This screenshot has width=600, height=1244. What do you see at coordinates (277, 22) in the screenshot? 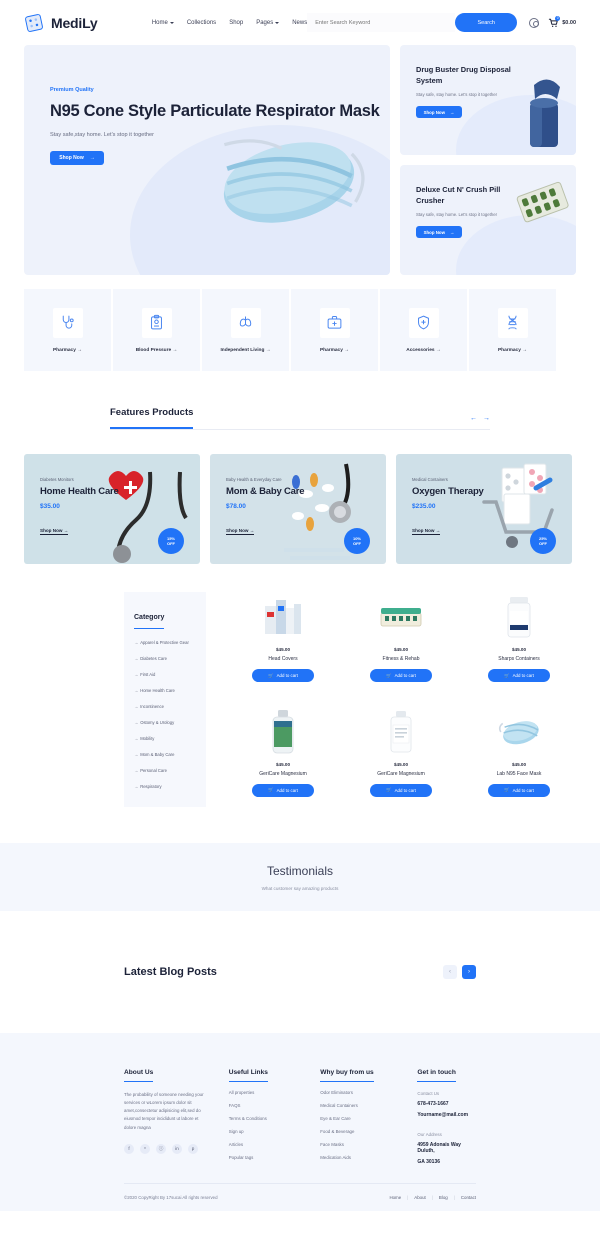
I see `chevron-down-icon` at bounding box center [277, 22].